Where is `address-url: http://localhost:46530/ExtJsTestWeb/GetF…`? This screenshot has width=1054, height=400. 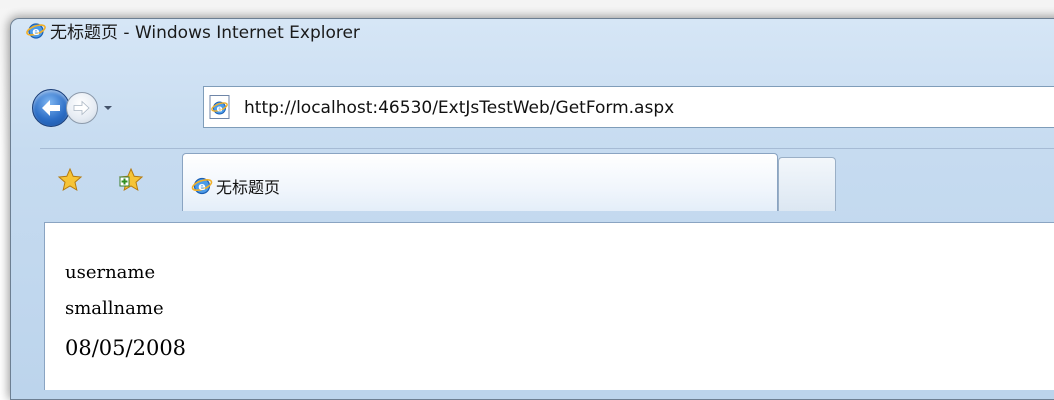
address-url: http://localhost:46530/ExtJsTestWeb/GetF… is located at coordinates (459, 108).